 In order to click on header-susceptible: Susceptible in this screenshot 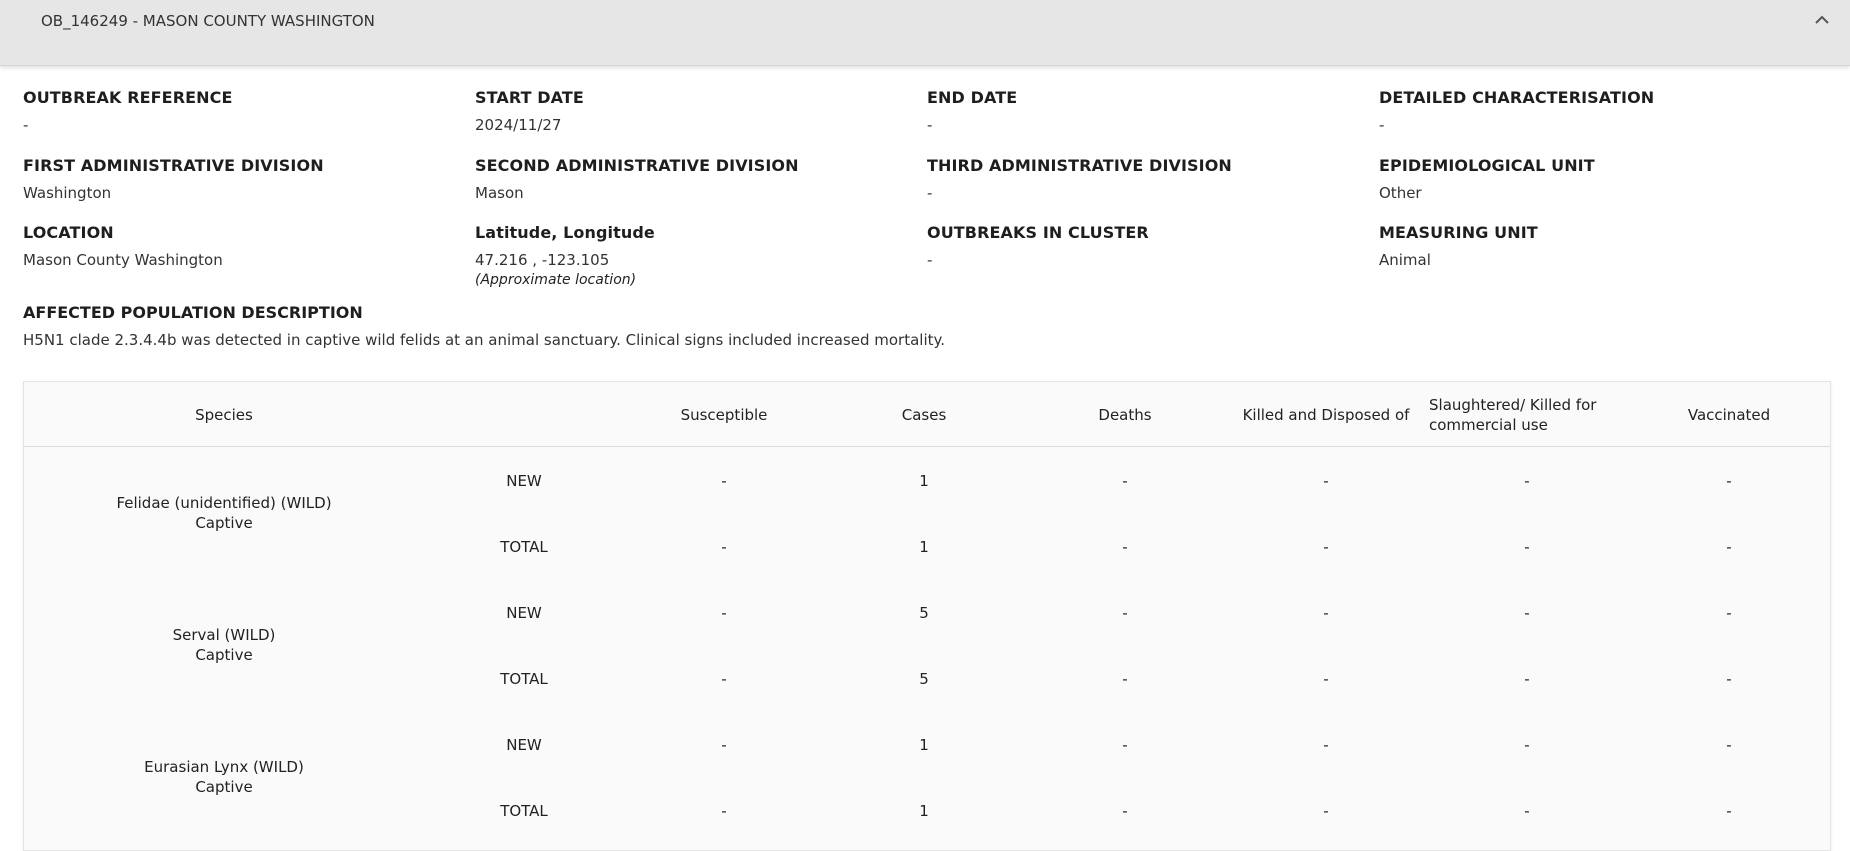, I will do `click(724, 414)`.